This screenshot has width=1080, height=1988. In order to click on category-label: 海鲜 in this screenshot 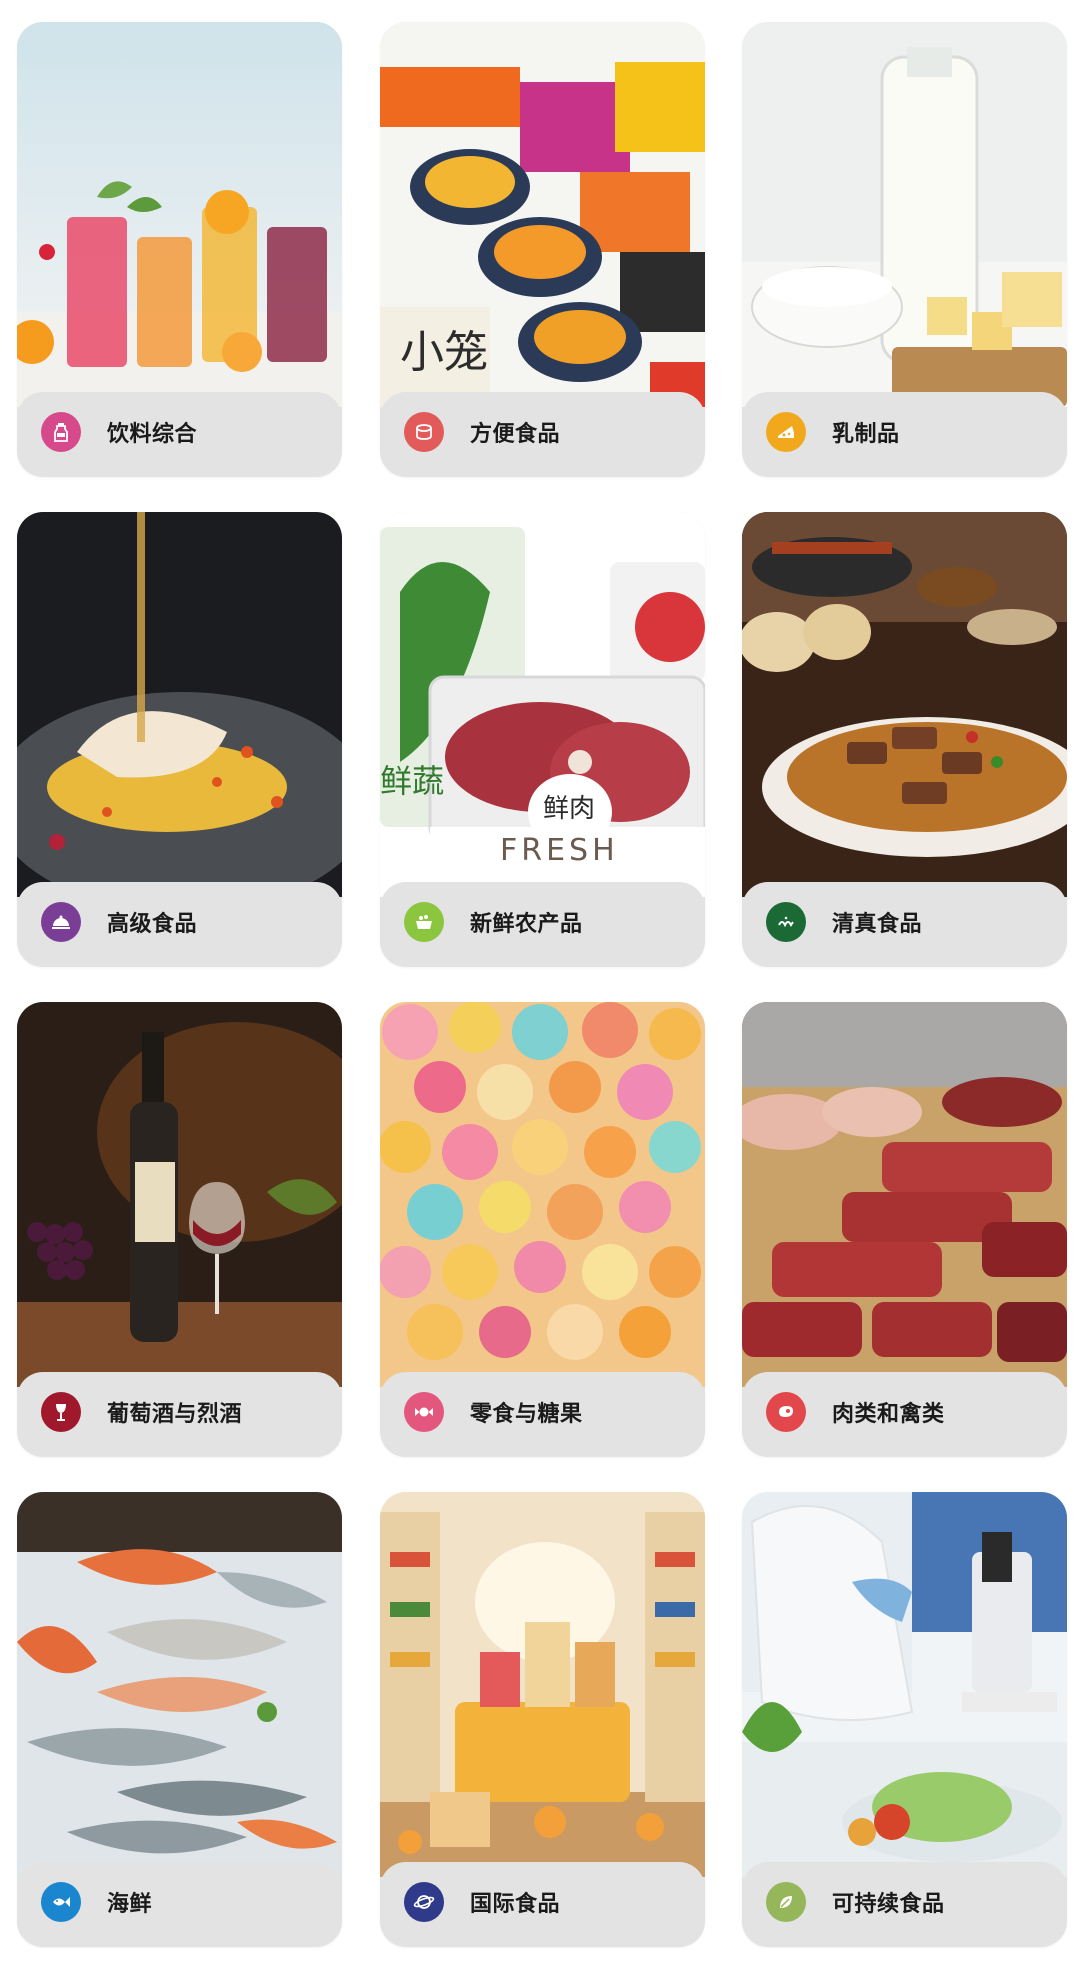, I will do `click(130, 1904)`.